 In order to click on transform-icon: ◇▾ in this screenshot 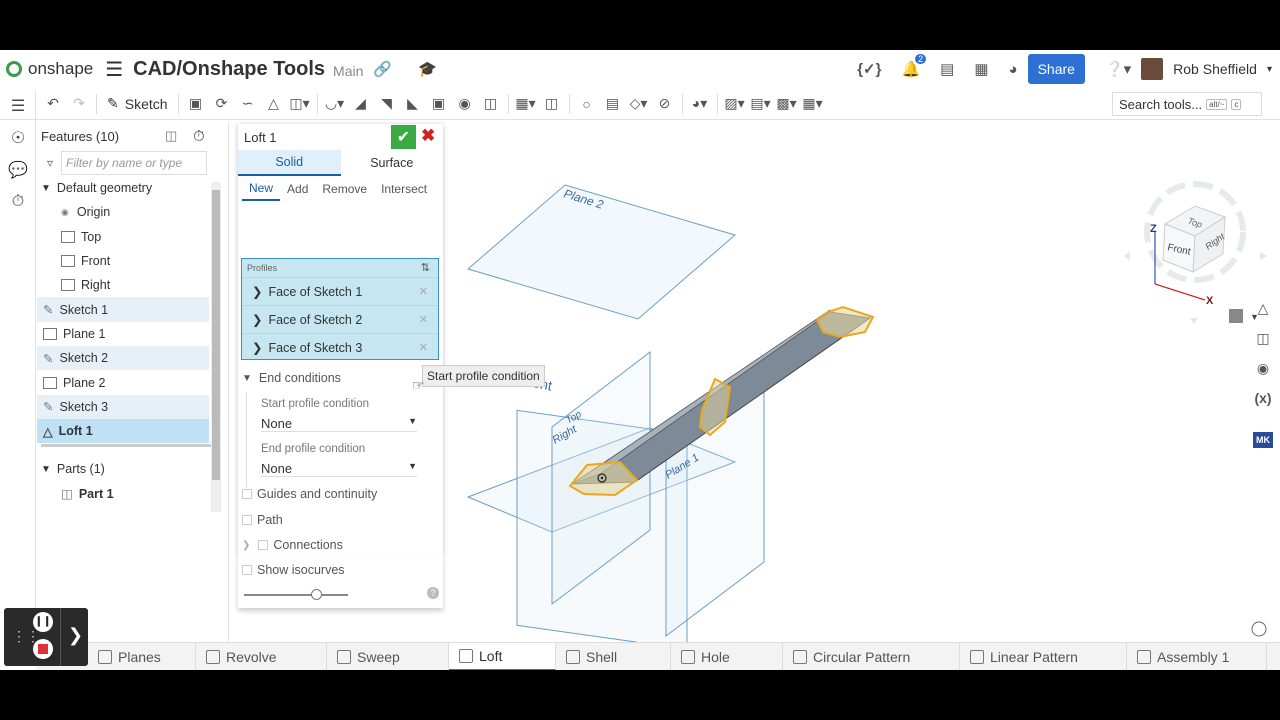, I will do `click(639, 104)`.